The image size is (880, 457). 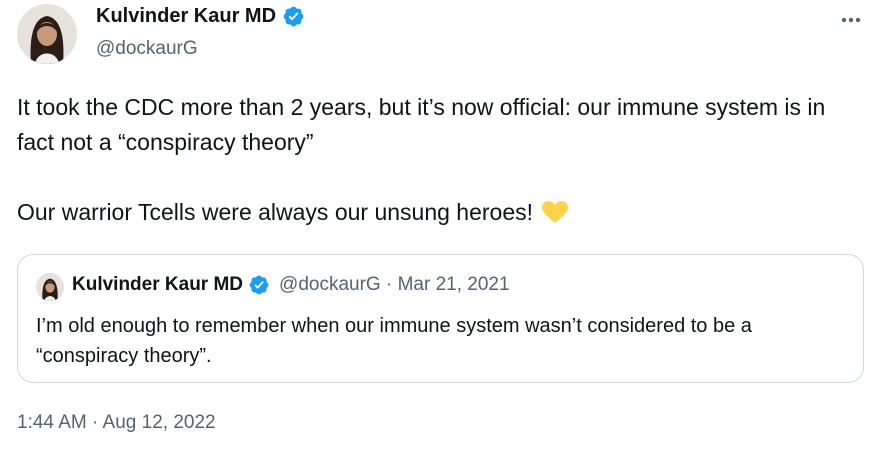 I want to click on author-handle: @dockaurG, so click(x=147, y=49).